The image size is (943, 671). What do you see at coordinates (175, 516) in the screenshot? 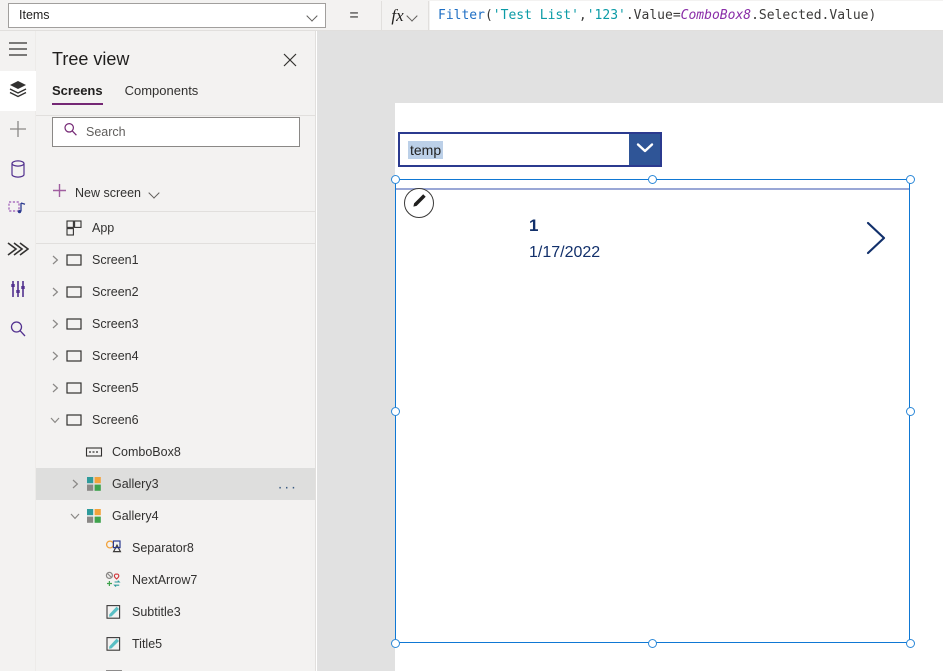
I see `tree-item-gallery4: Gallery4` at bounding box center [175, 516].